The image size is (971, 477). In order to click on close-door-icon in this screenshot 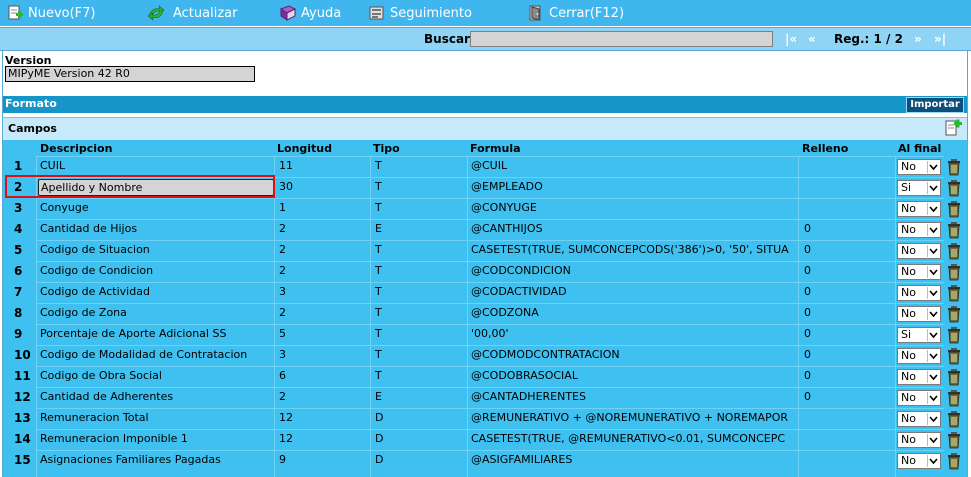, I will do `click(535, 13)`.